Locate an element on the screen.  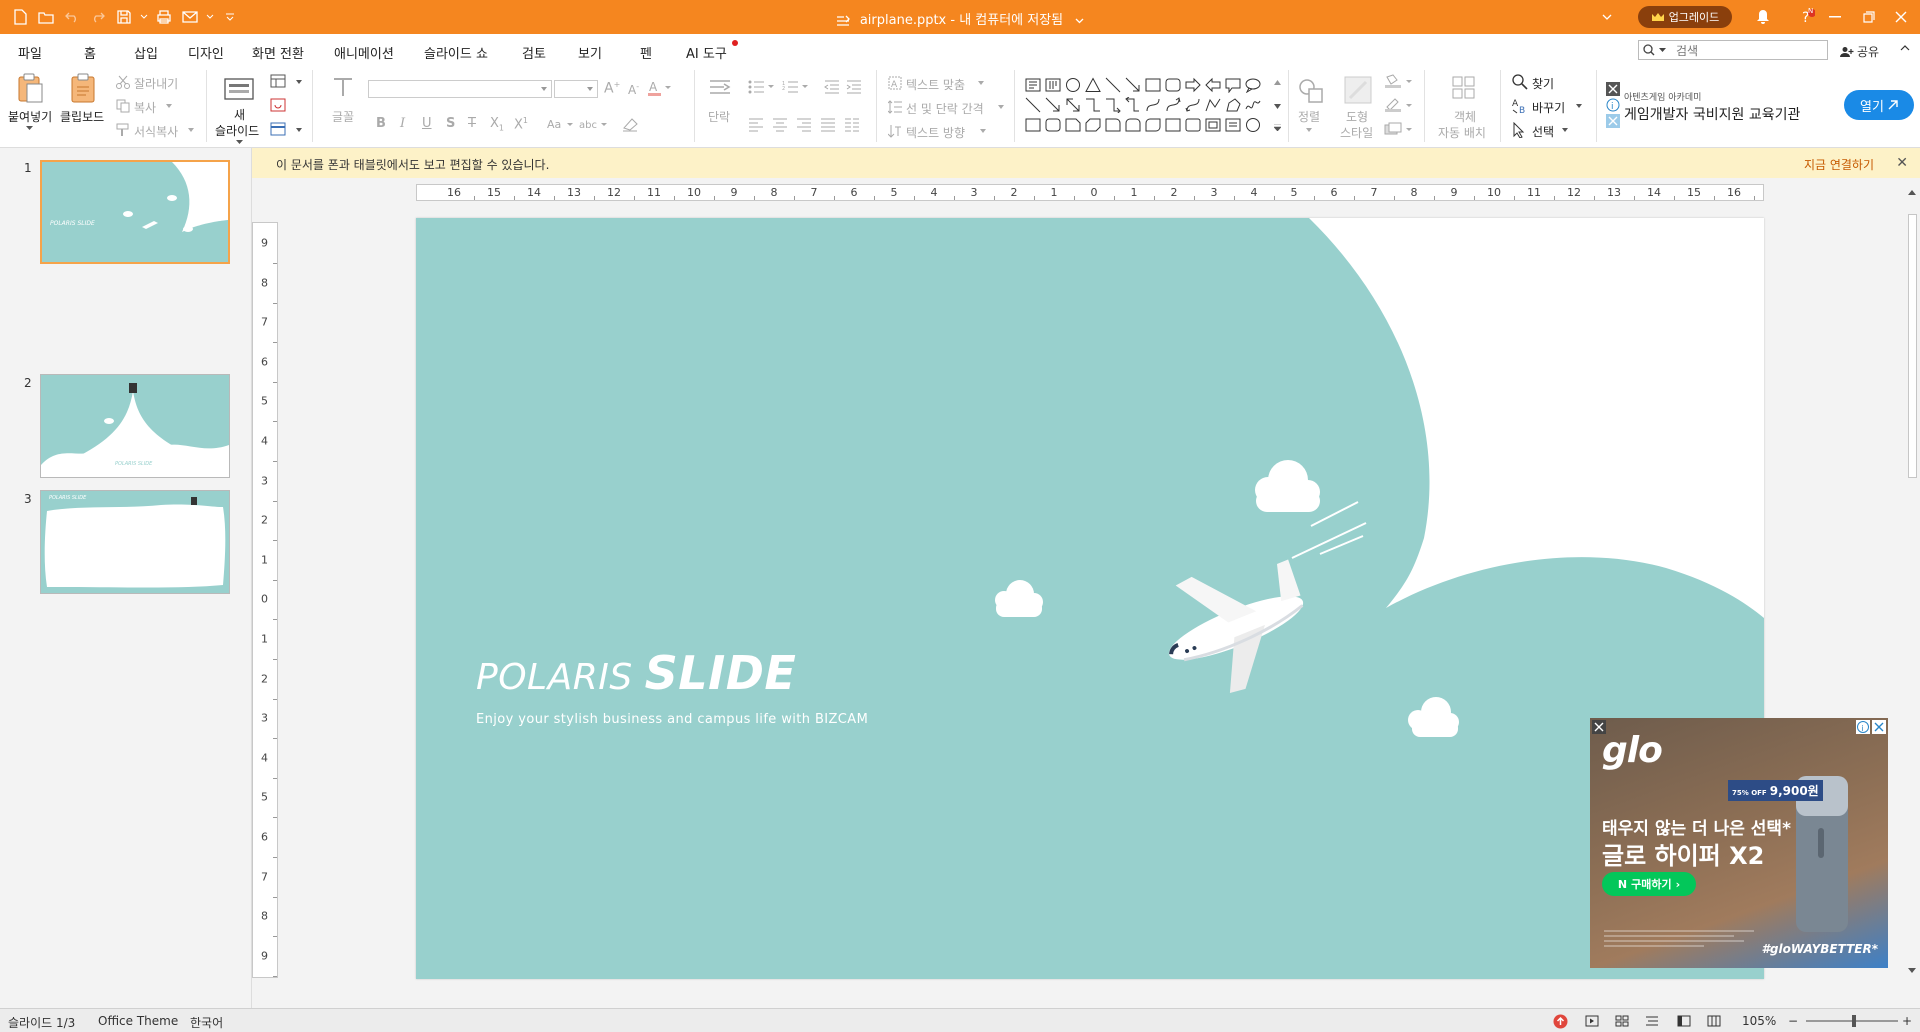
arrange-icon is located at coordinates (1311, 91).